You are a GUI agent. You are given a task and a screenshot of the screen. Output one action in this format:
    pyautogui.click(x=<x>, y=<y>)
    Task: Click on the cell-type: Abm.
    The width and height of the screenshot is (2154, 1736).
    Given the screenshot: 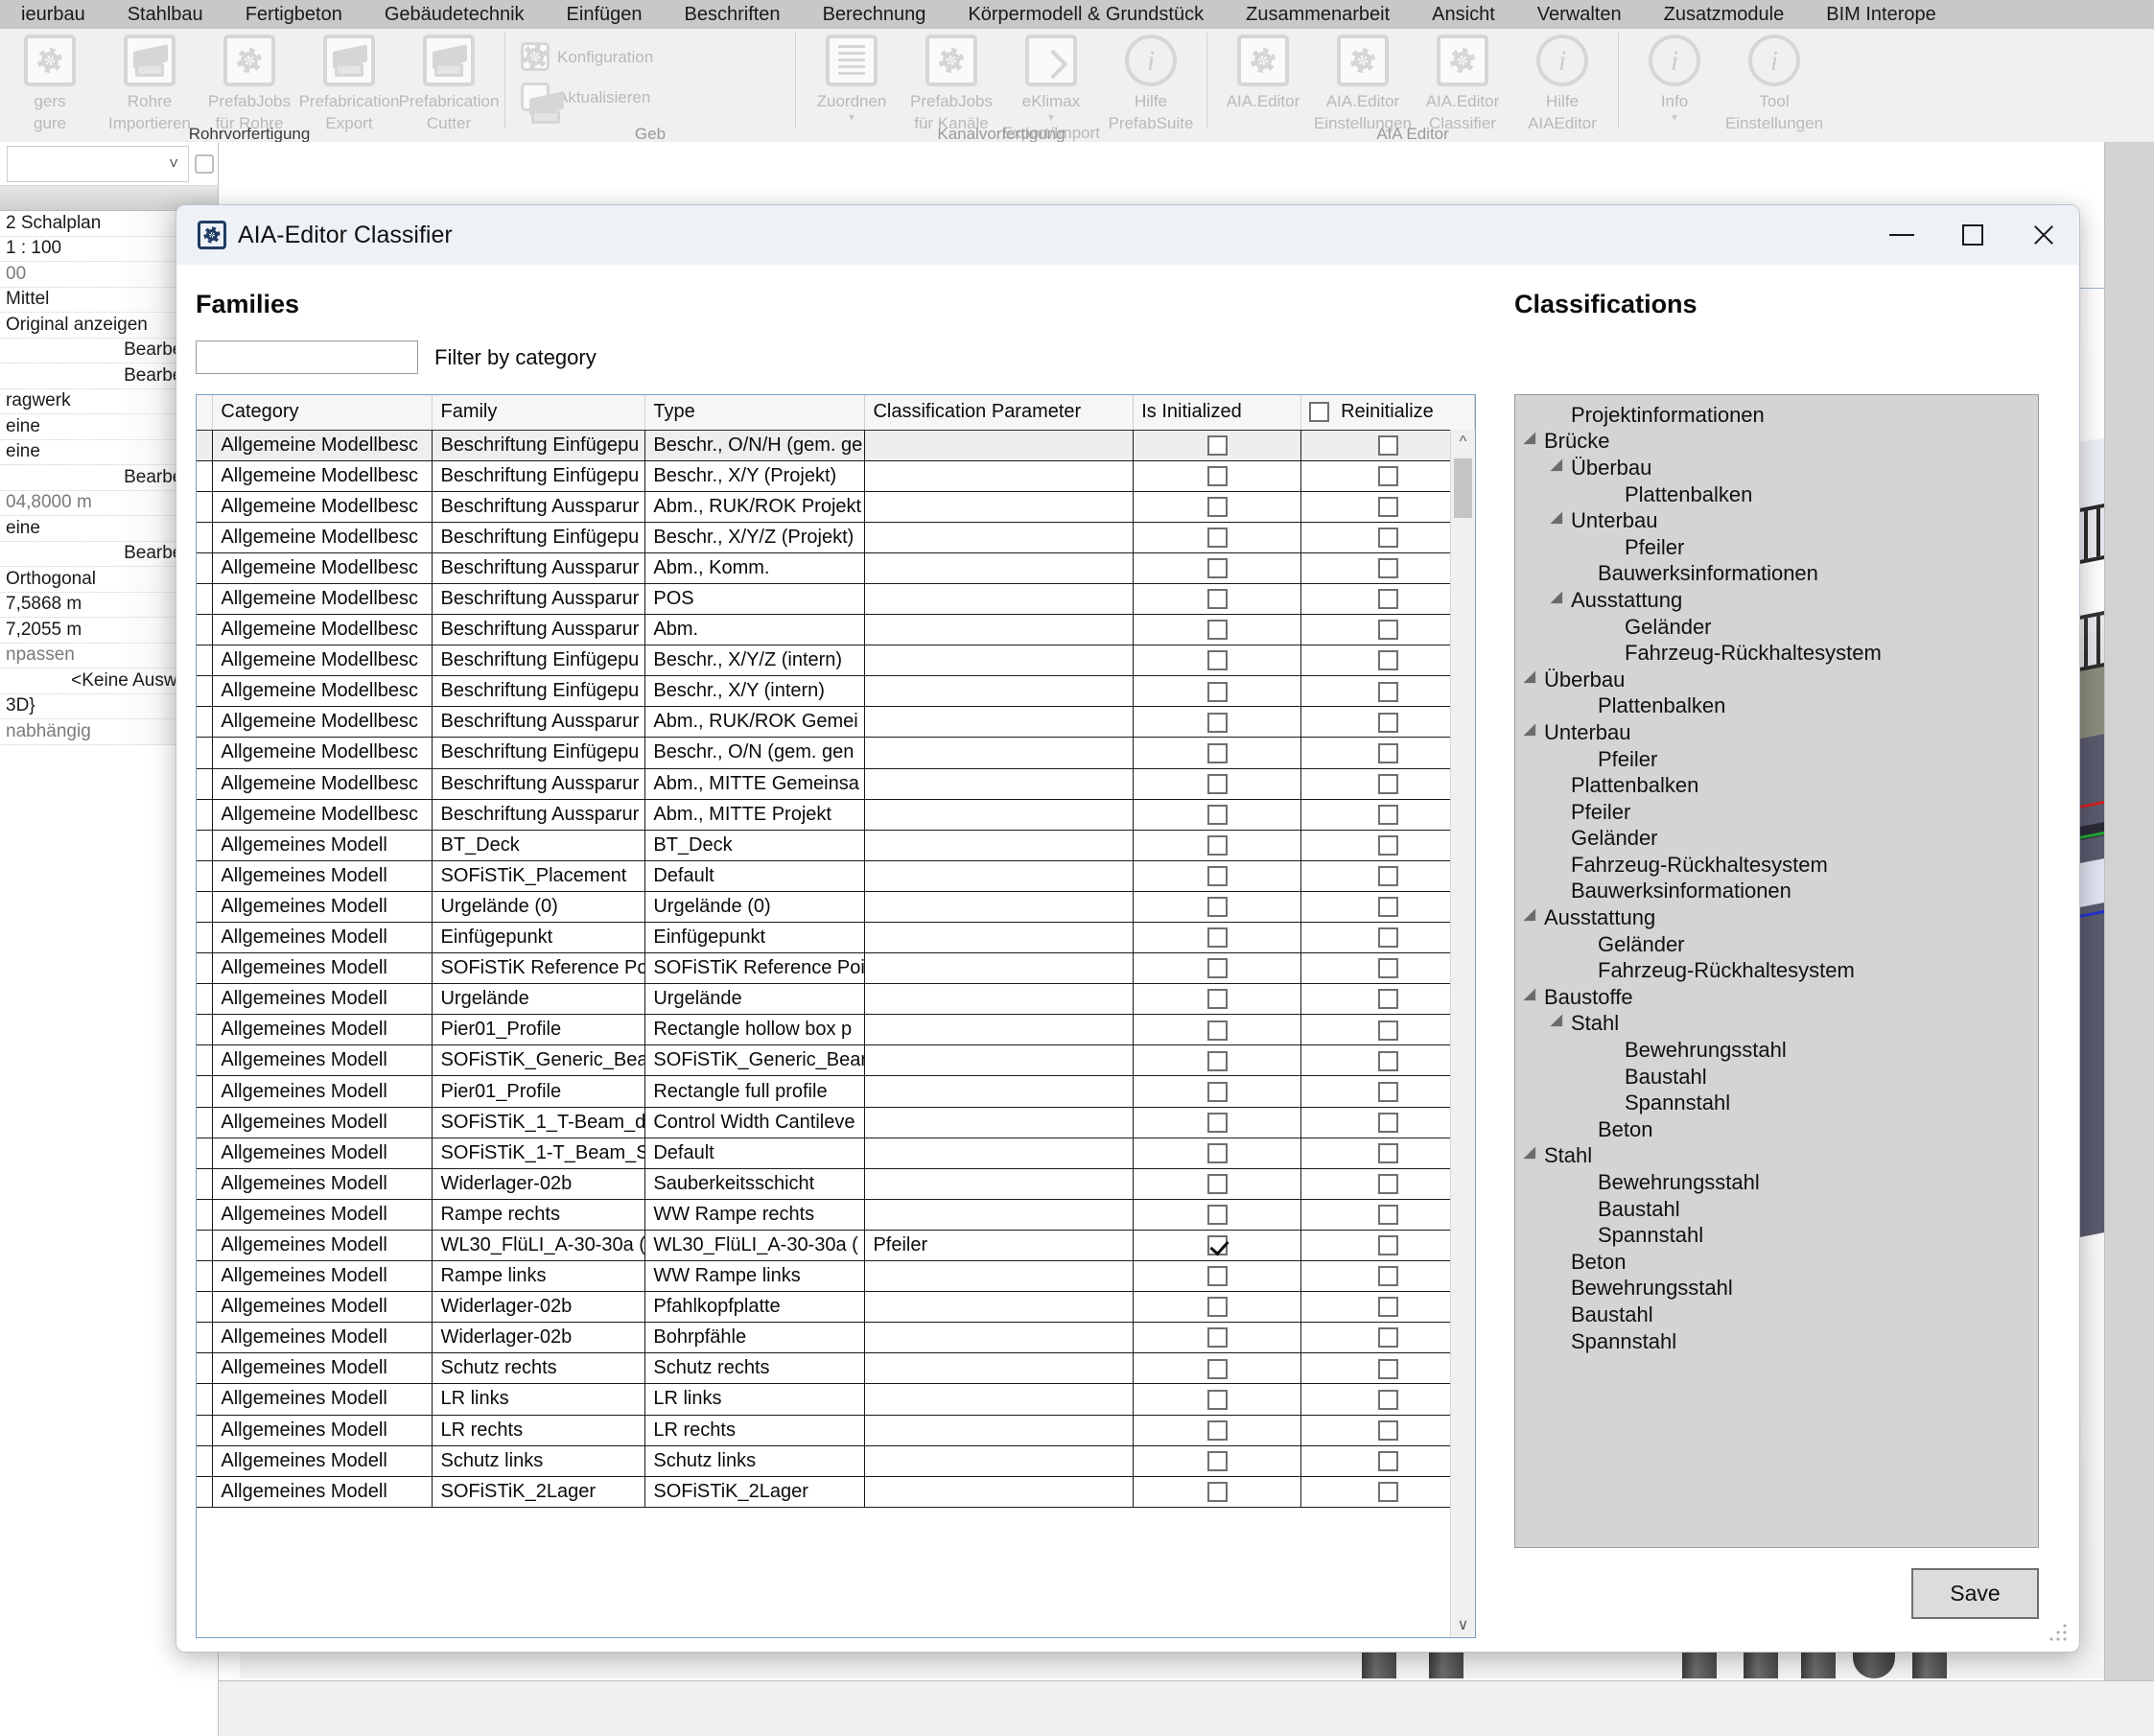 What is the action you would take?
    pyautogui.click(x=755, y=630)
    